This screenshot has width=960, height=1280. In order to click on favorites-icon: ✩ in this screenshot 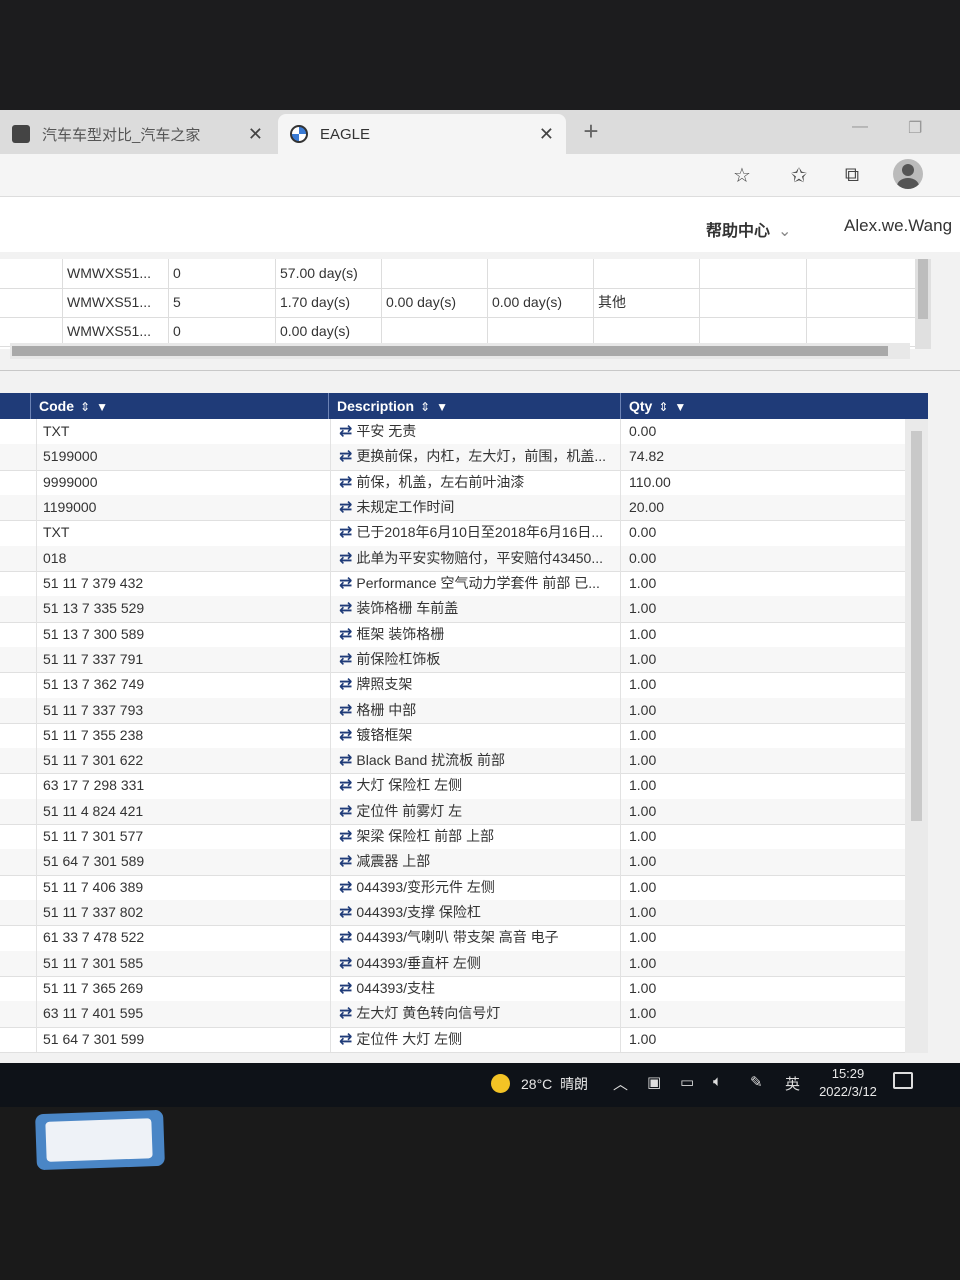, I will do `click(799, 175)`.